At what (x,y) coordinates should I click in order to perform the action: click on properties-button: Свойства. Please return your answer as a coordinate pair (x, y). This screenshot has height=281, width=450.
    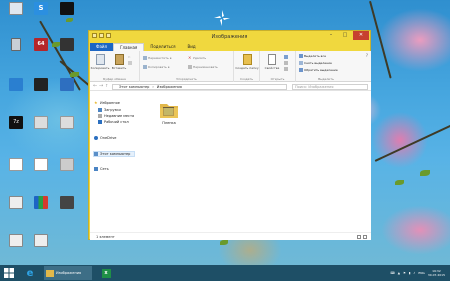
    Looking at the image, I should click on (272, 62).